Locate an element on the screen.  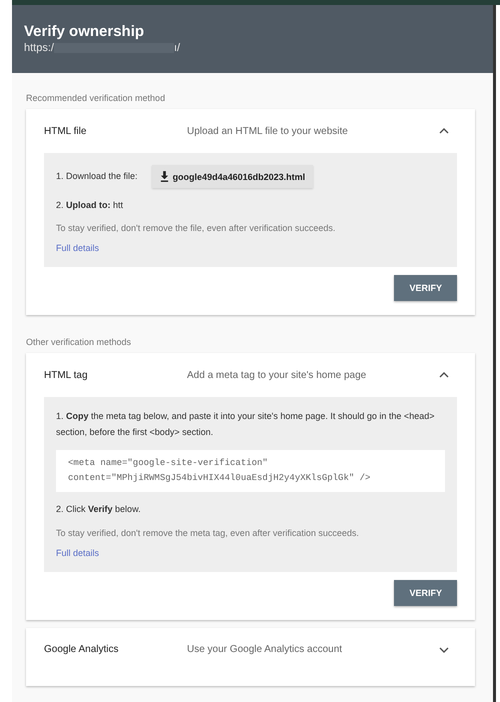
step-text: 2. Upload to: htt is located at coordinates (90, 205).